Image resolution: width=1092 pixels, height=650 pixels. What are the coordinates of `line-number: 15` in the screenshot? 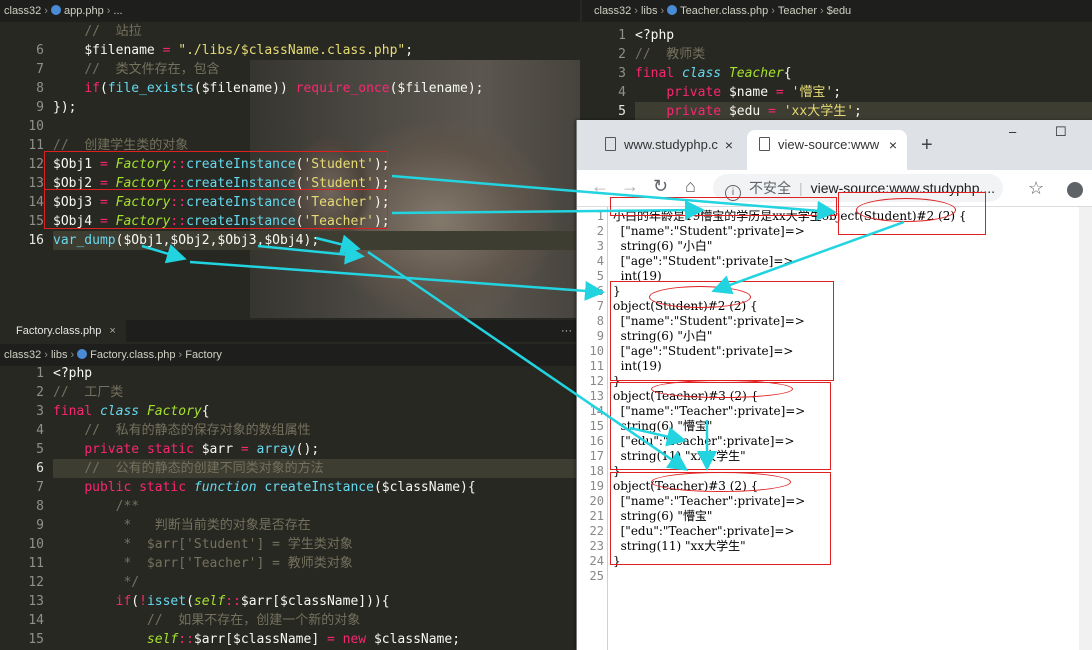 It's located at (22, 639).